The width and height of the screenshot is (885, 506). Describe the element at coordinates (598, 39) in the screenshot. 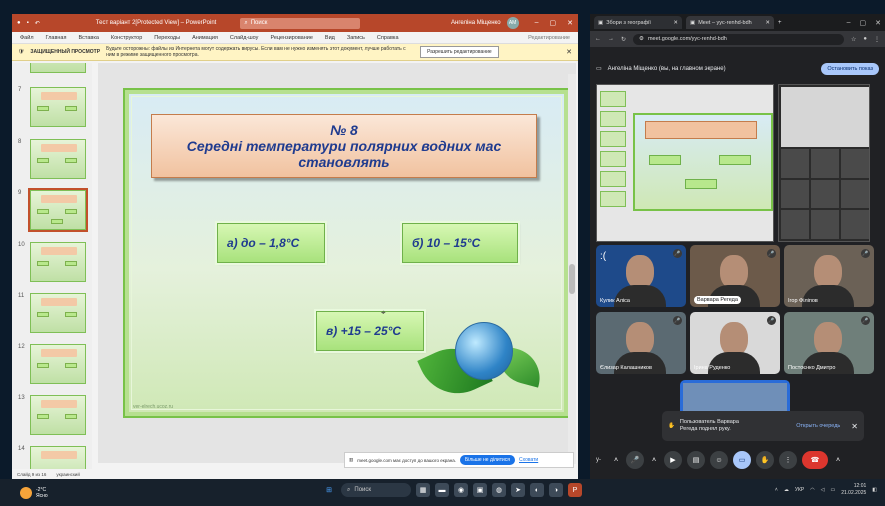

I see `back-icon: ←` at that location.